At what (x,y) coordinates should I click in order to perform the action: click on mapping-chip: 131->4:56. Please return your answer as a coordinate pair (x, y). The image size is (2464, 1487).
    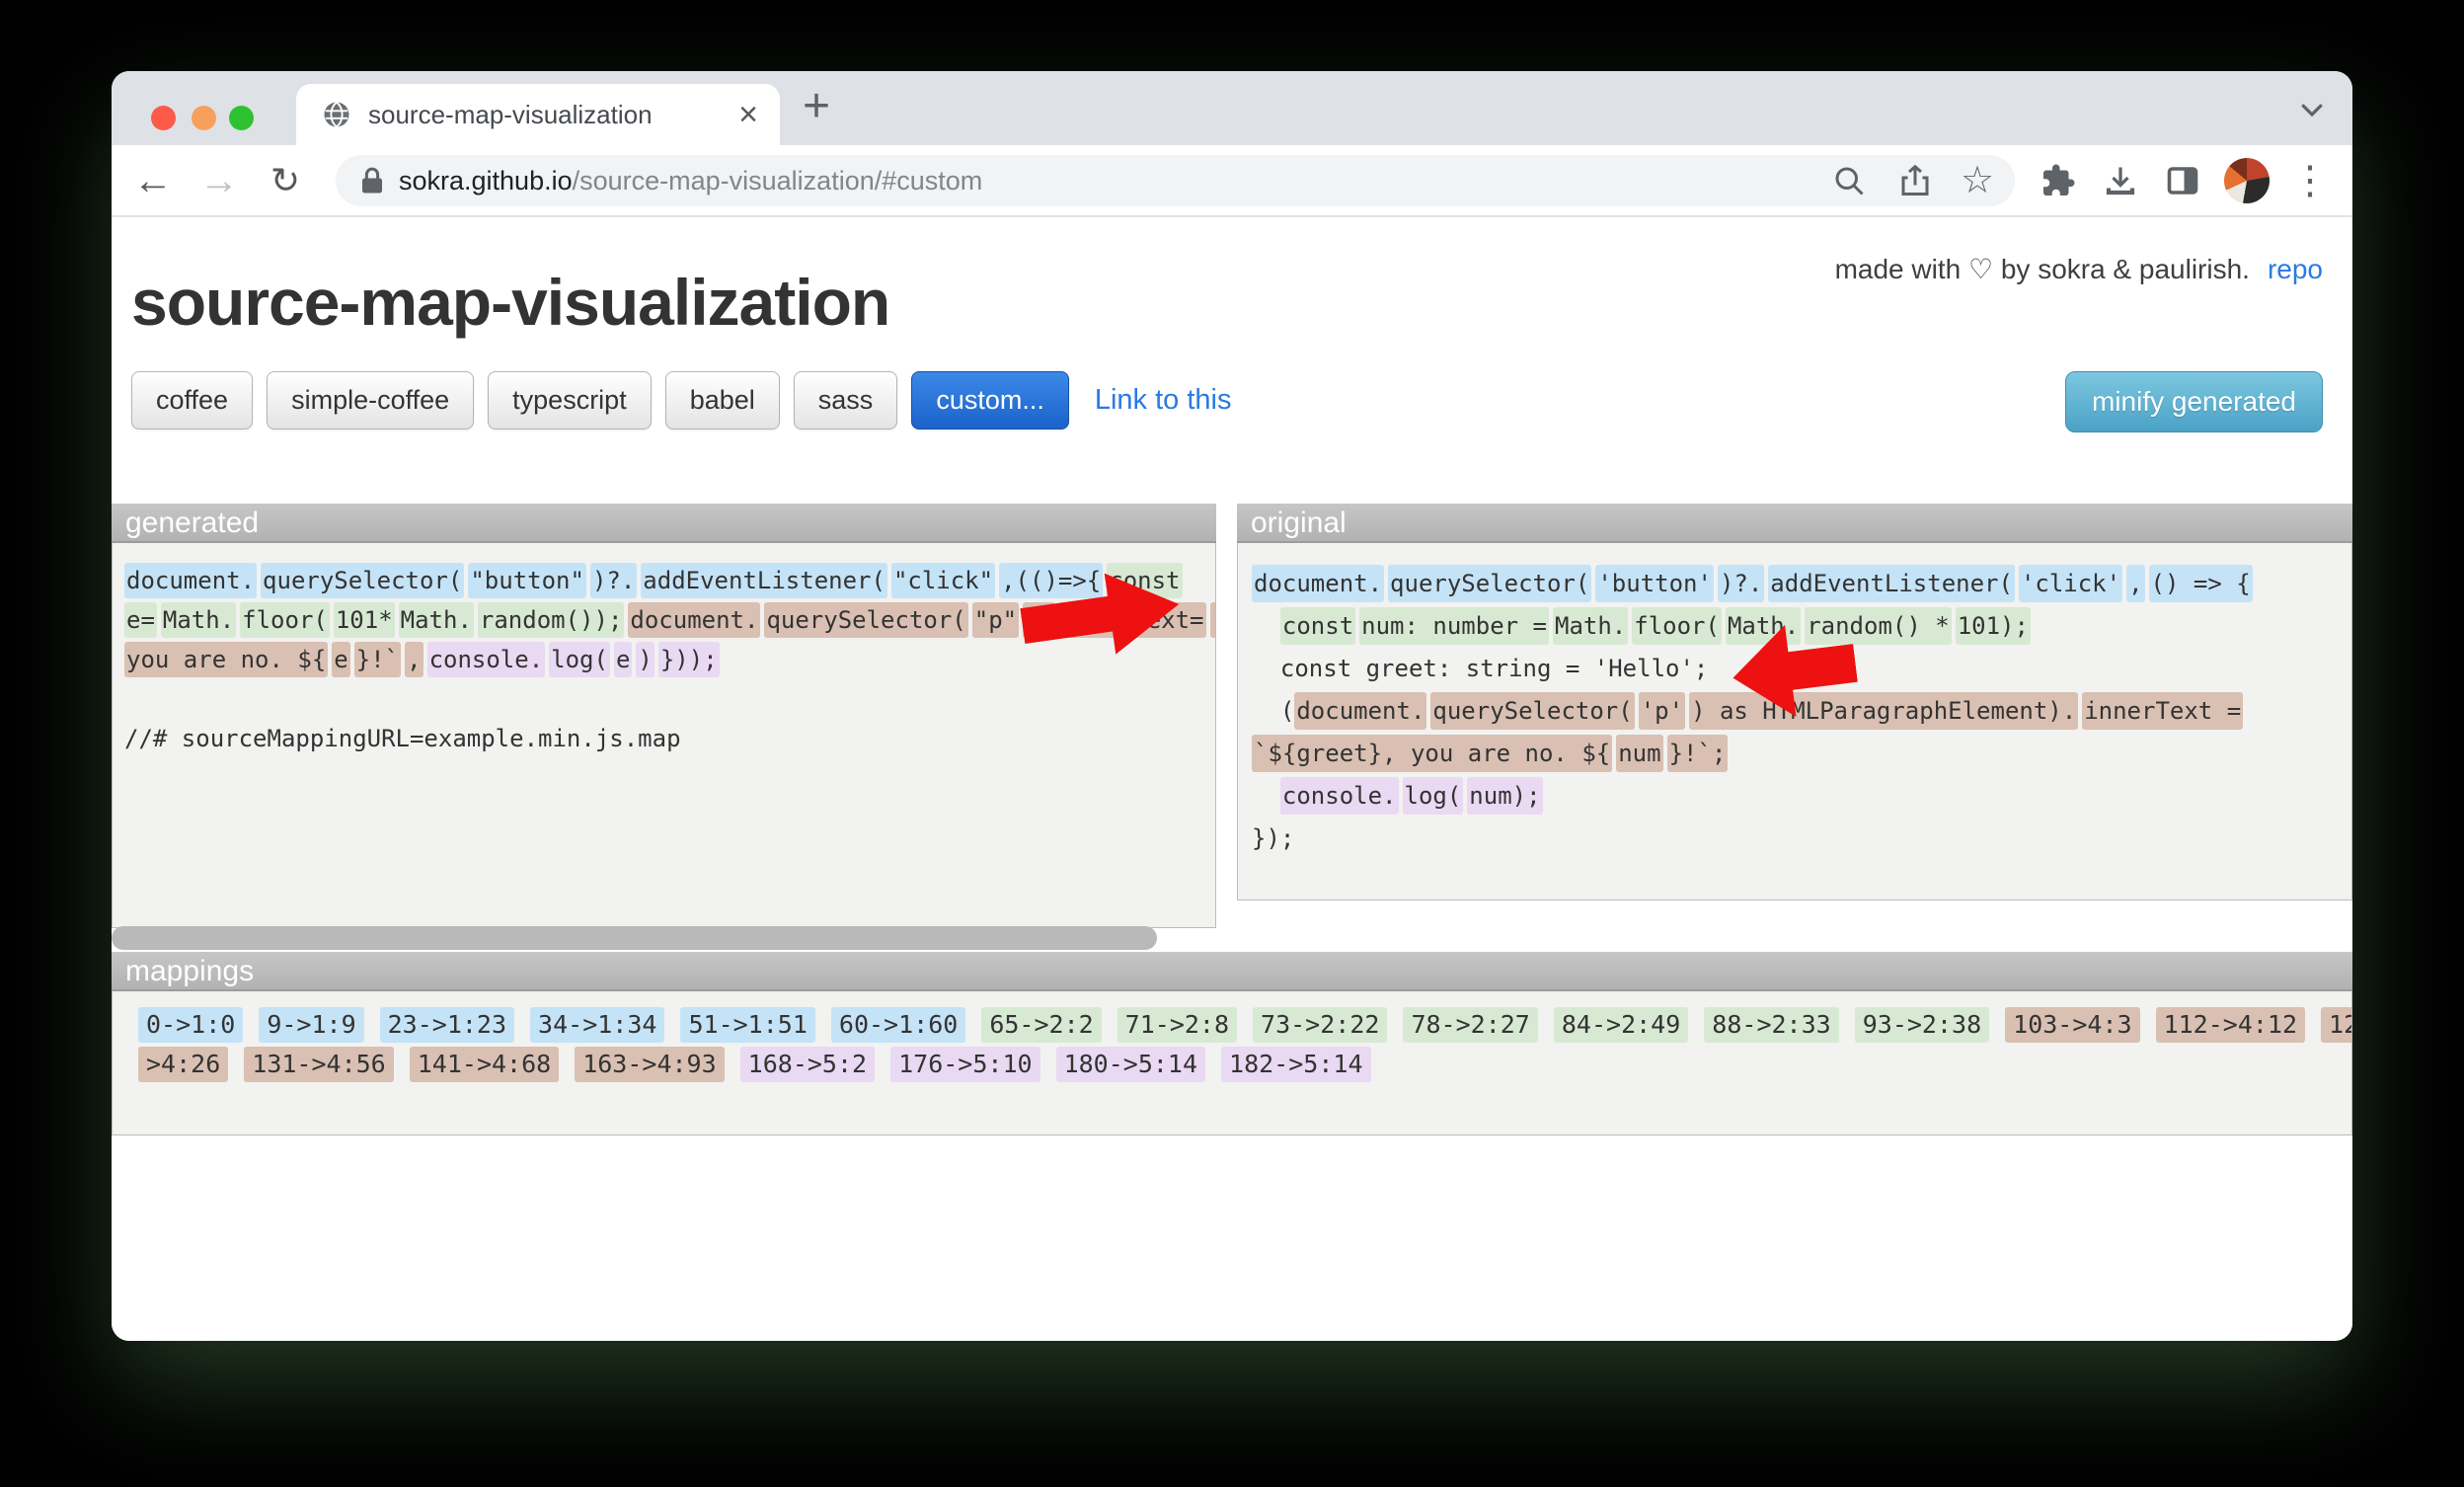
    Looking at the image, I should click on (319, 1064).